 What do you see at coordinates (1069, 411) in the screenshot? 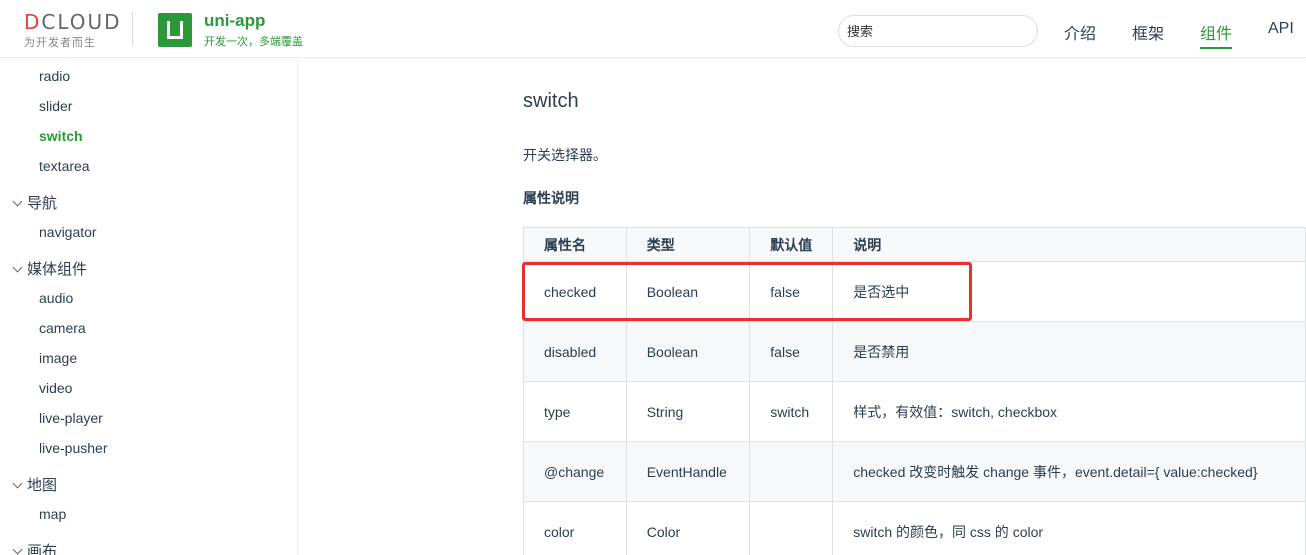
I see `table-cell: 样式，有效值：switch, checkbox` at bounding box center [1069, 411].